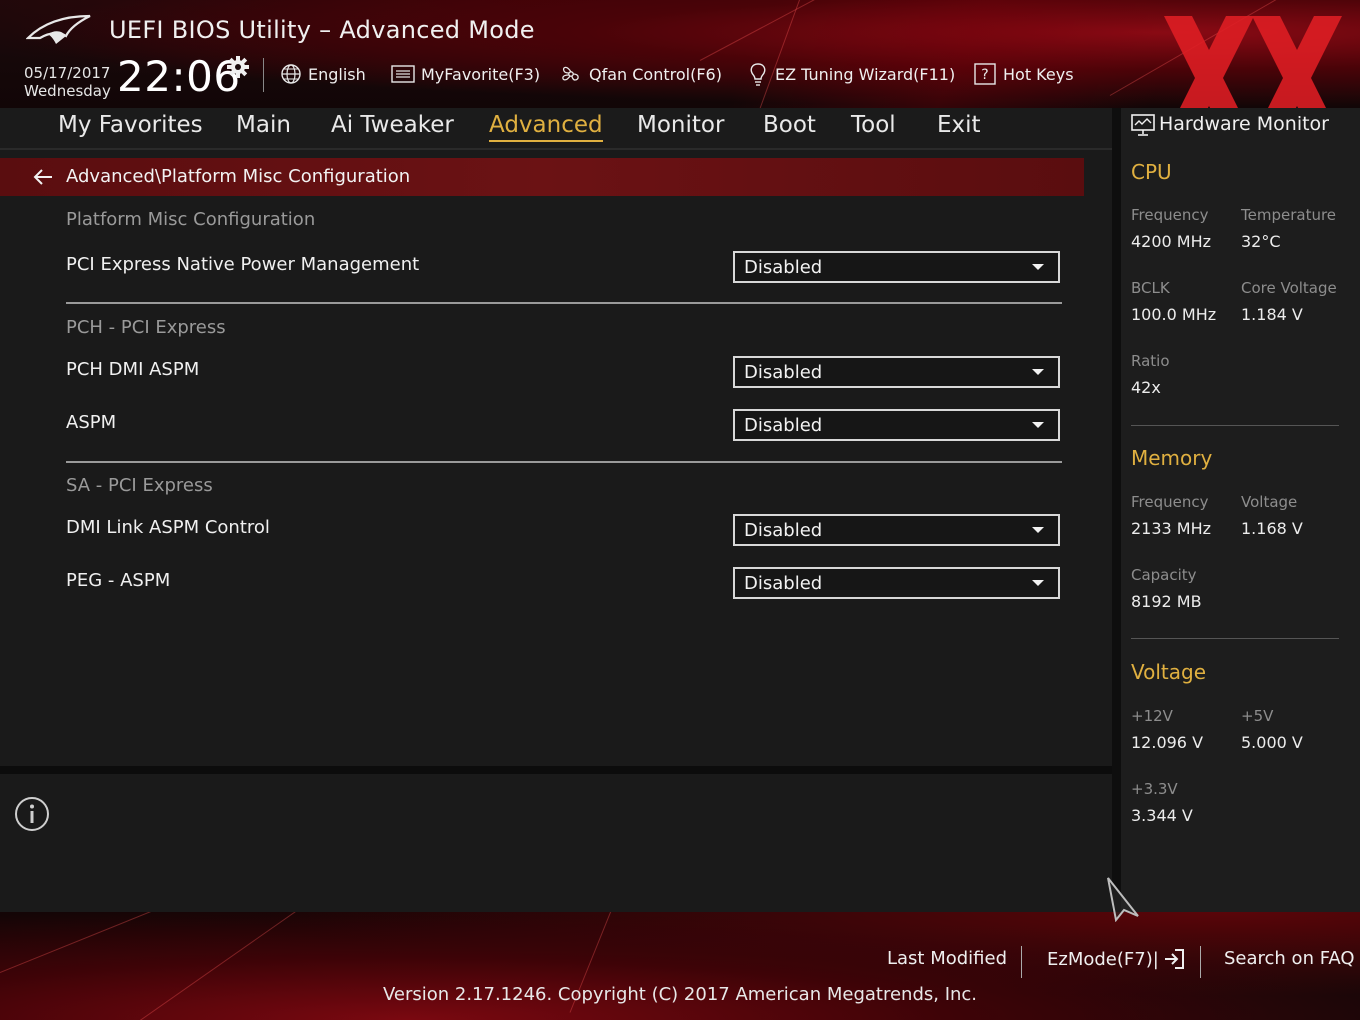 This screenshot has height=1020, width=1360. What do you see at coordinates (32, 814) in the screenshot?
I see `info-icon` at bounding box center [32, 814].